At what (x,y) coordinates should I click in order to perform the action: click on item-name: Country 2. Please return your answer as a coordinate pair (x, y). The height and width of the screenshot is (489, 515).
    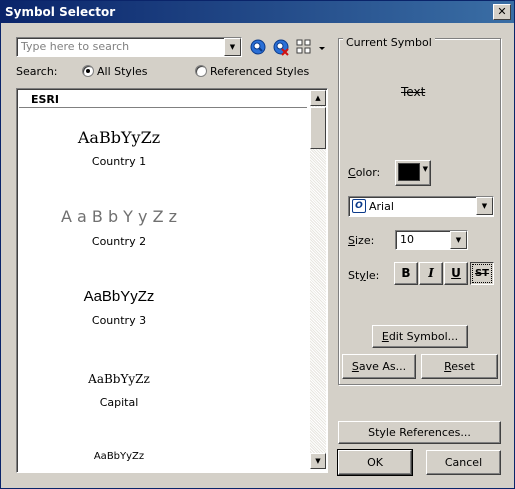
    Looking at the image, I should click on (119, 241).